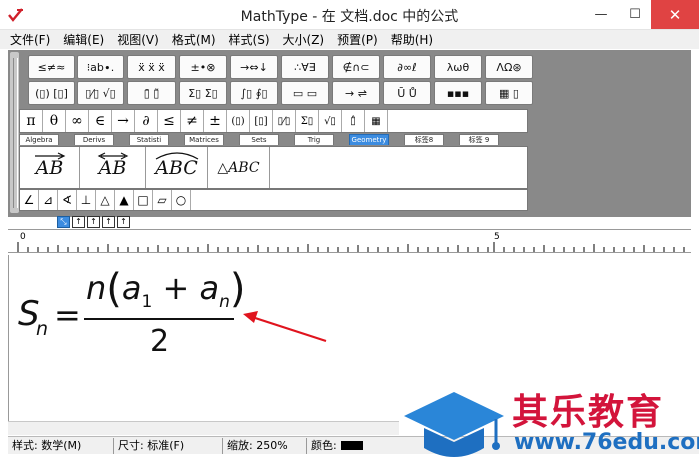 This screenshot has height=462, width=699. Describe the element at coordinates (239, 167) in the screenshot. I see `template-triangle-abc: △ABC` at that location.